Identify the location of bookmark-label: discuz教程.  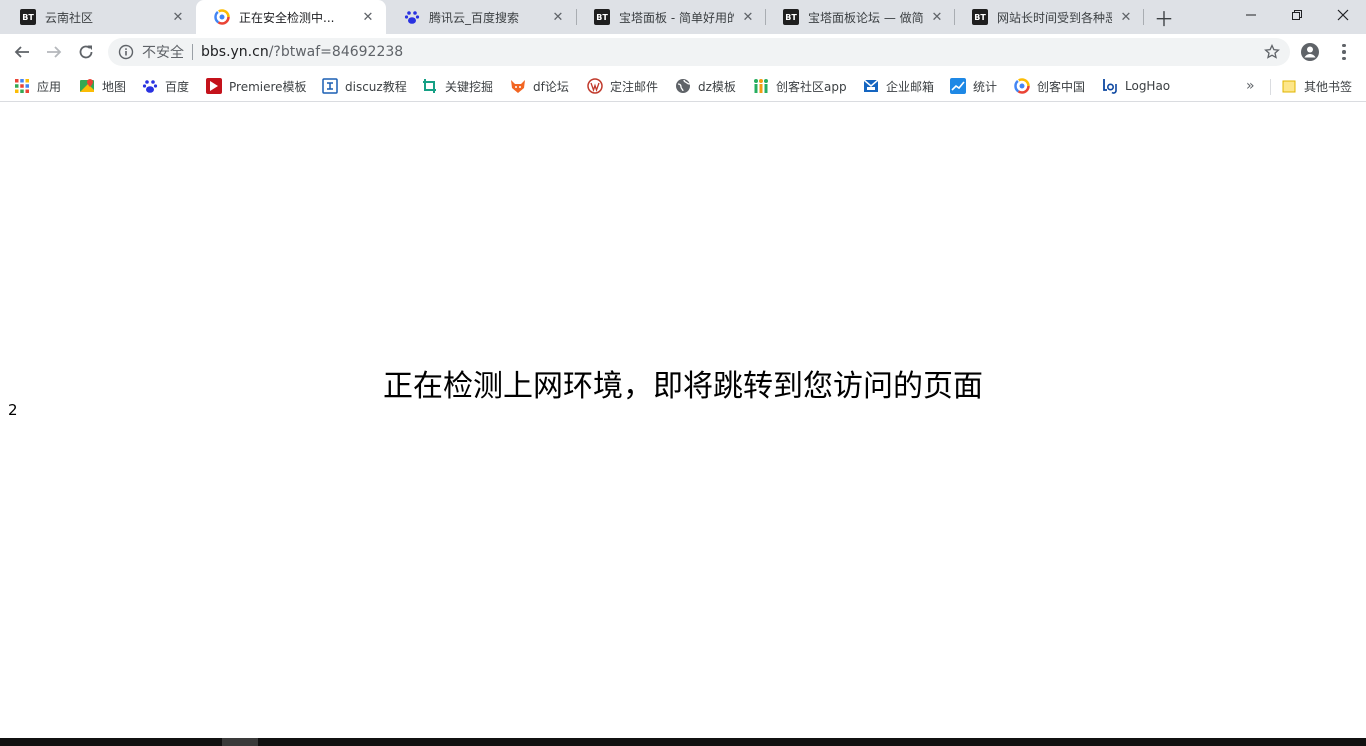
(376, 86).